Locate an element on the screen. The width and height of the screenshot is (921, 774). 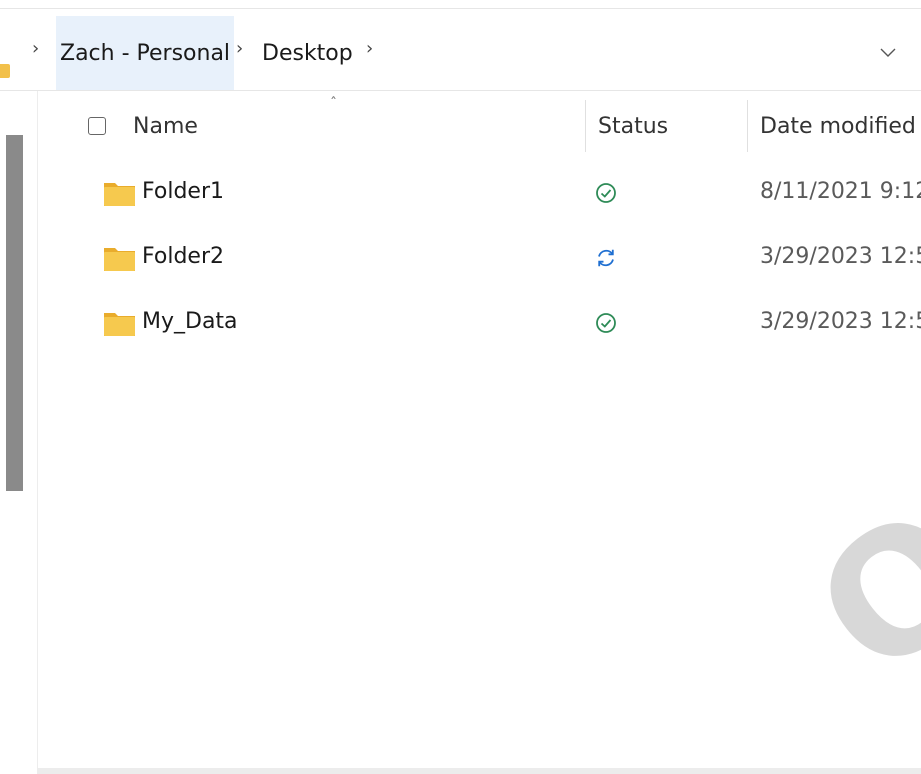
file-name: Folder2 is located at coordinates (183, 256).